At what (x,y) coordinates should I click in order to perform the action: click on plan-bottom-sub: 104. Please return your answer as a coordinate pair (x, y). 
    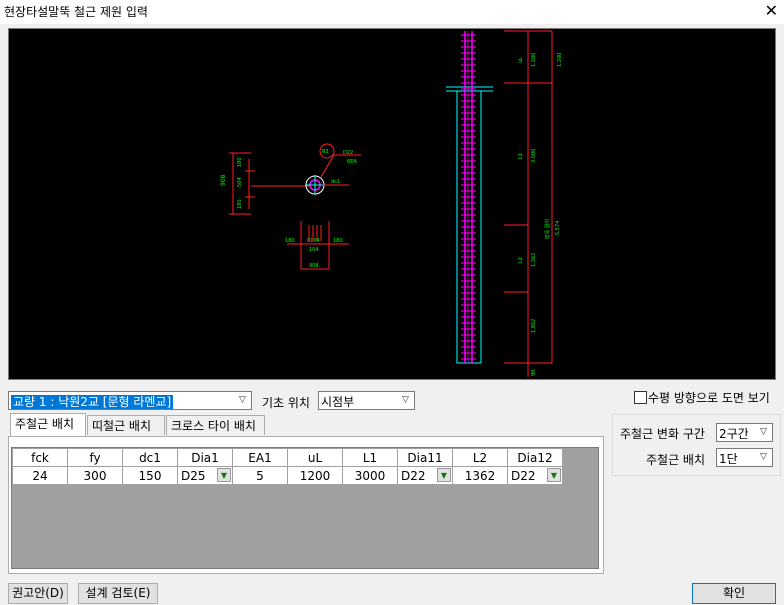
    Looking at the image, I should click on (314, 250).